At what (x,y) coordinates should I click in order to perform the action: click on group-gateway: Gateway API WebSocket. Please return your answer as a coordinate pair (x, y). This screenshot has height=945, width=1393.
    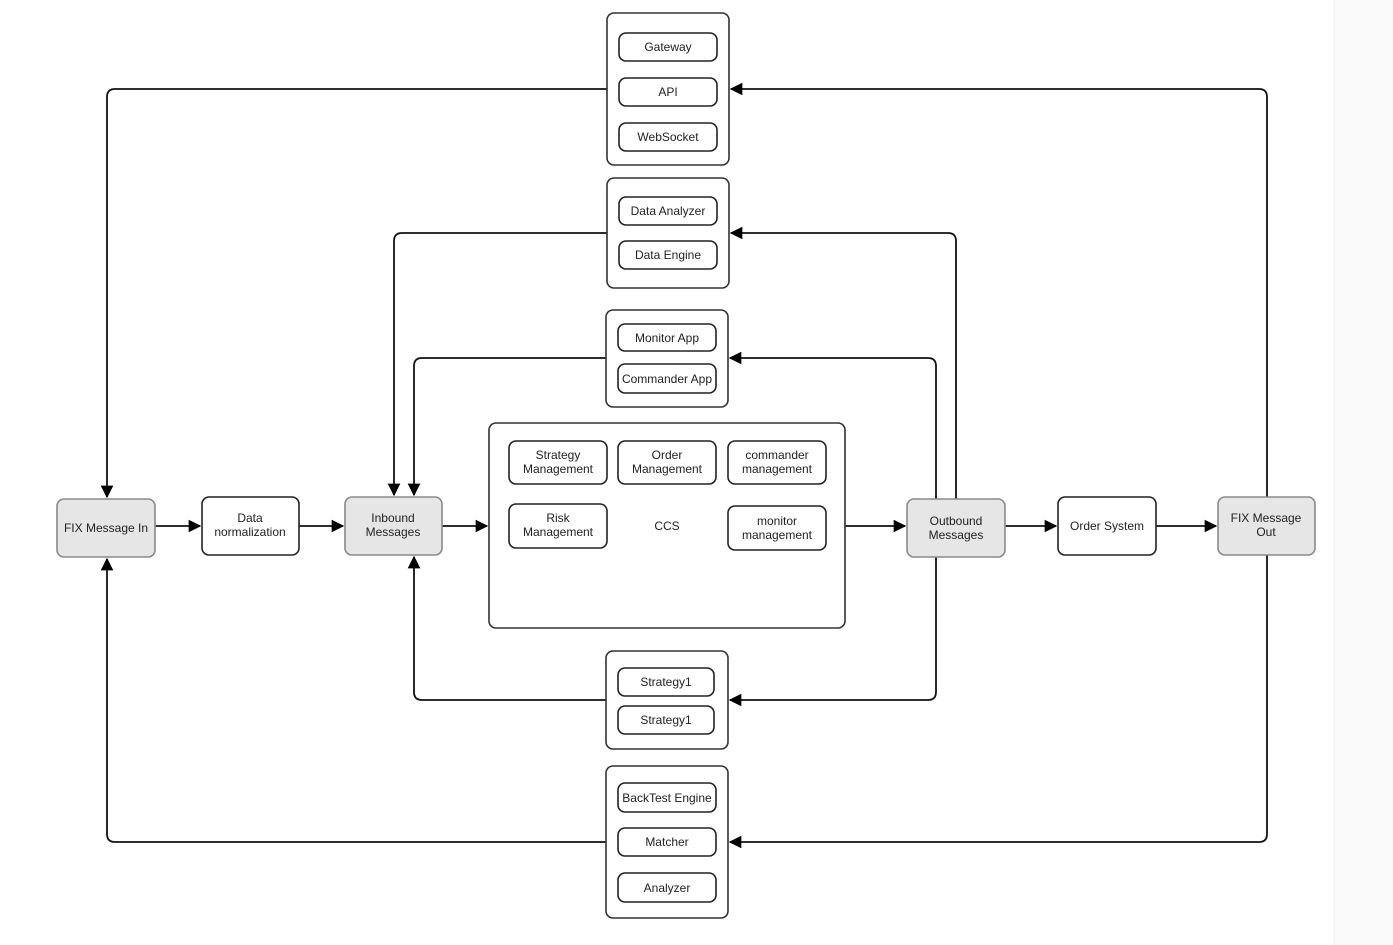
    Looking at the image, I should click on (668, 89).